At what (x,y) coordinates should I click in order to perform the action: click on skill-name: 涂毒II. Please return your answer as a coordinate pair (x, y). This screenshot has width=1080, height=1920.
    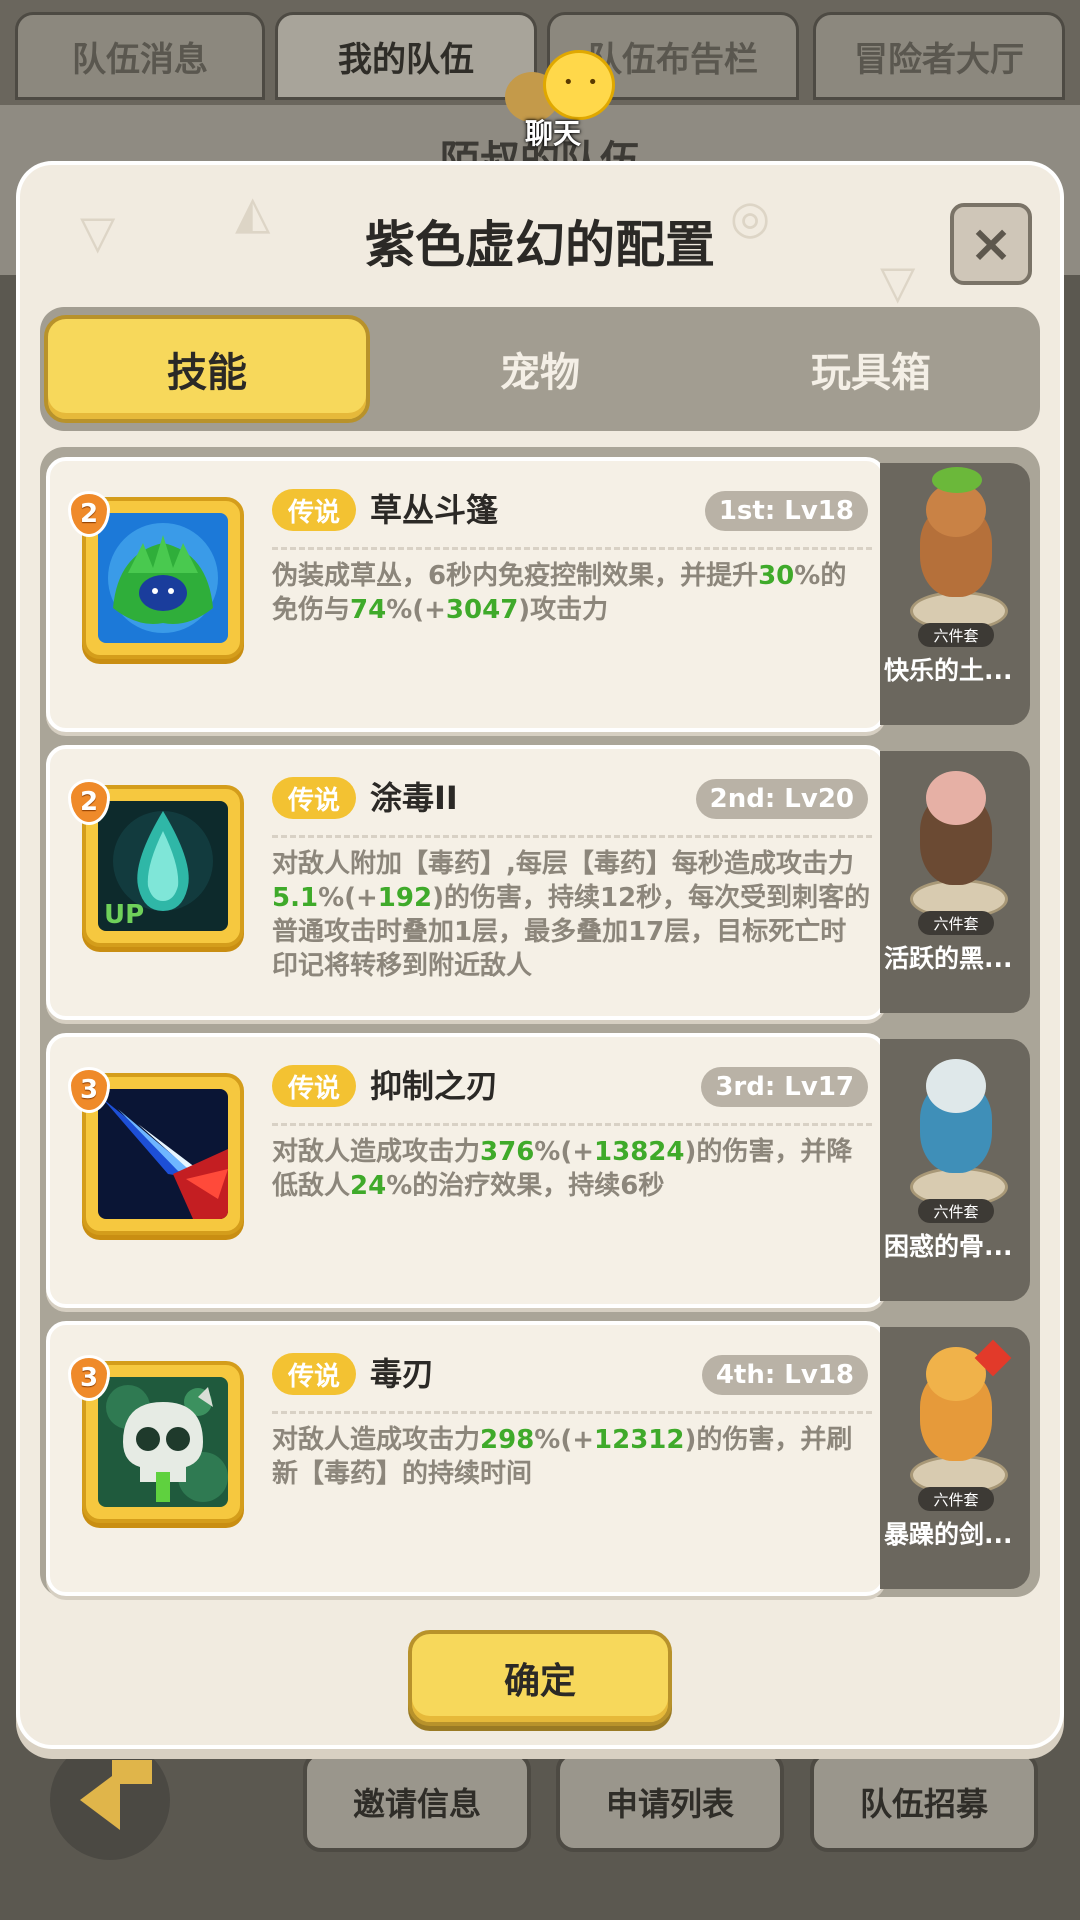
    Looking at the image, I should click on (414, 798).